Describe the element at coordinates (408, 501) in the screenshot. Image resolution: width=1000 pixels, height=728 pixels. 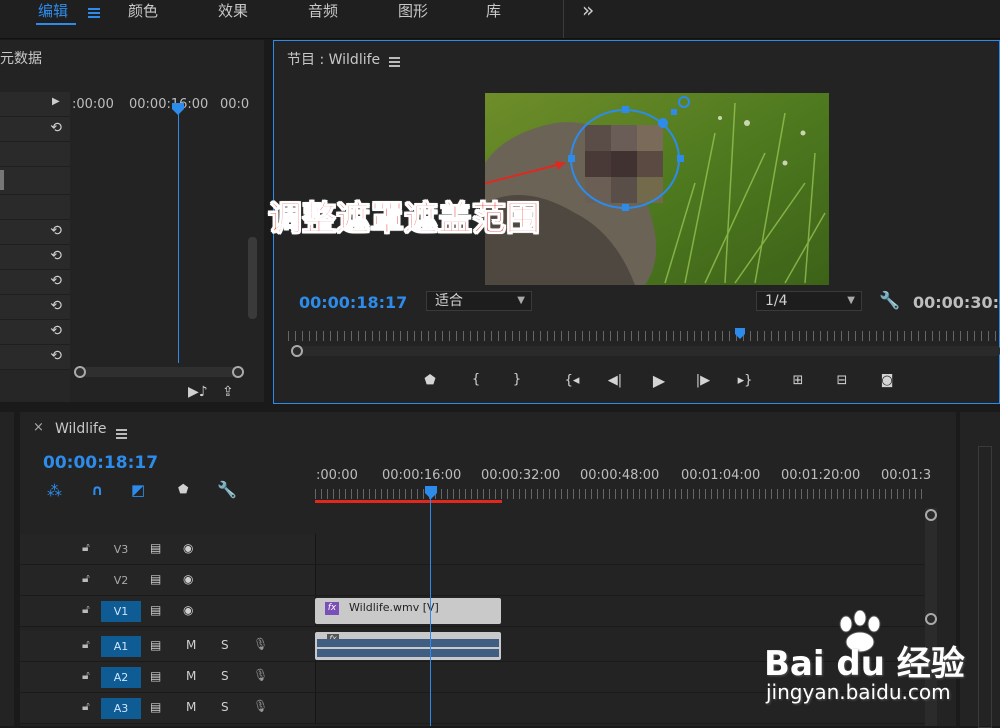
I see `work-area-bar` at that location.